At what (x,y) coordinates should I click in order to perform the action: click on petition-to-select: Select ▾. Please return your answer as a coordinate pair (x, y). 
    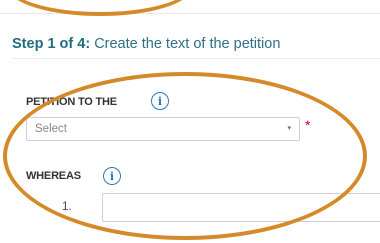
    Looking at the image, I should click on (163, 129).